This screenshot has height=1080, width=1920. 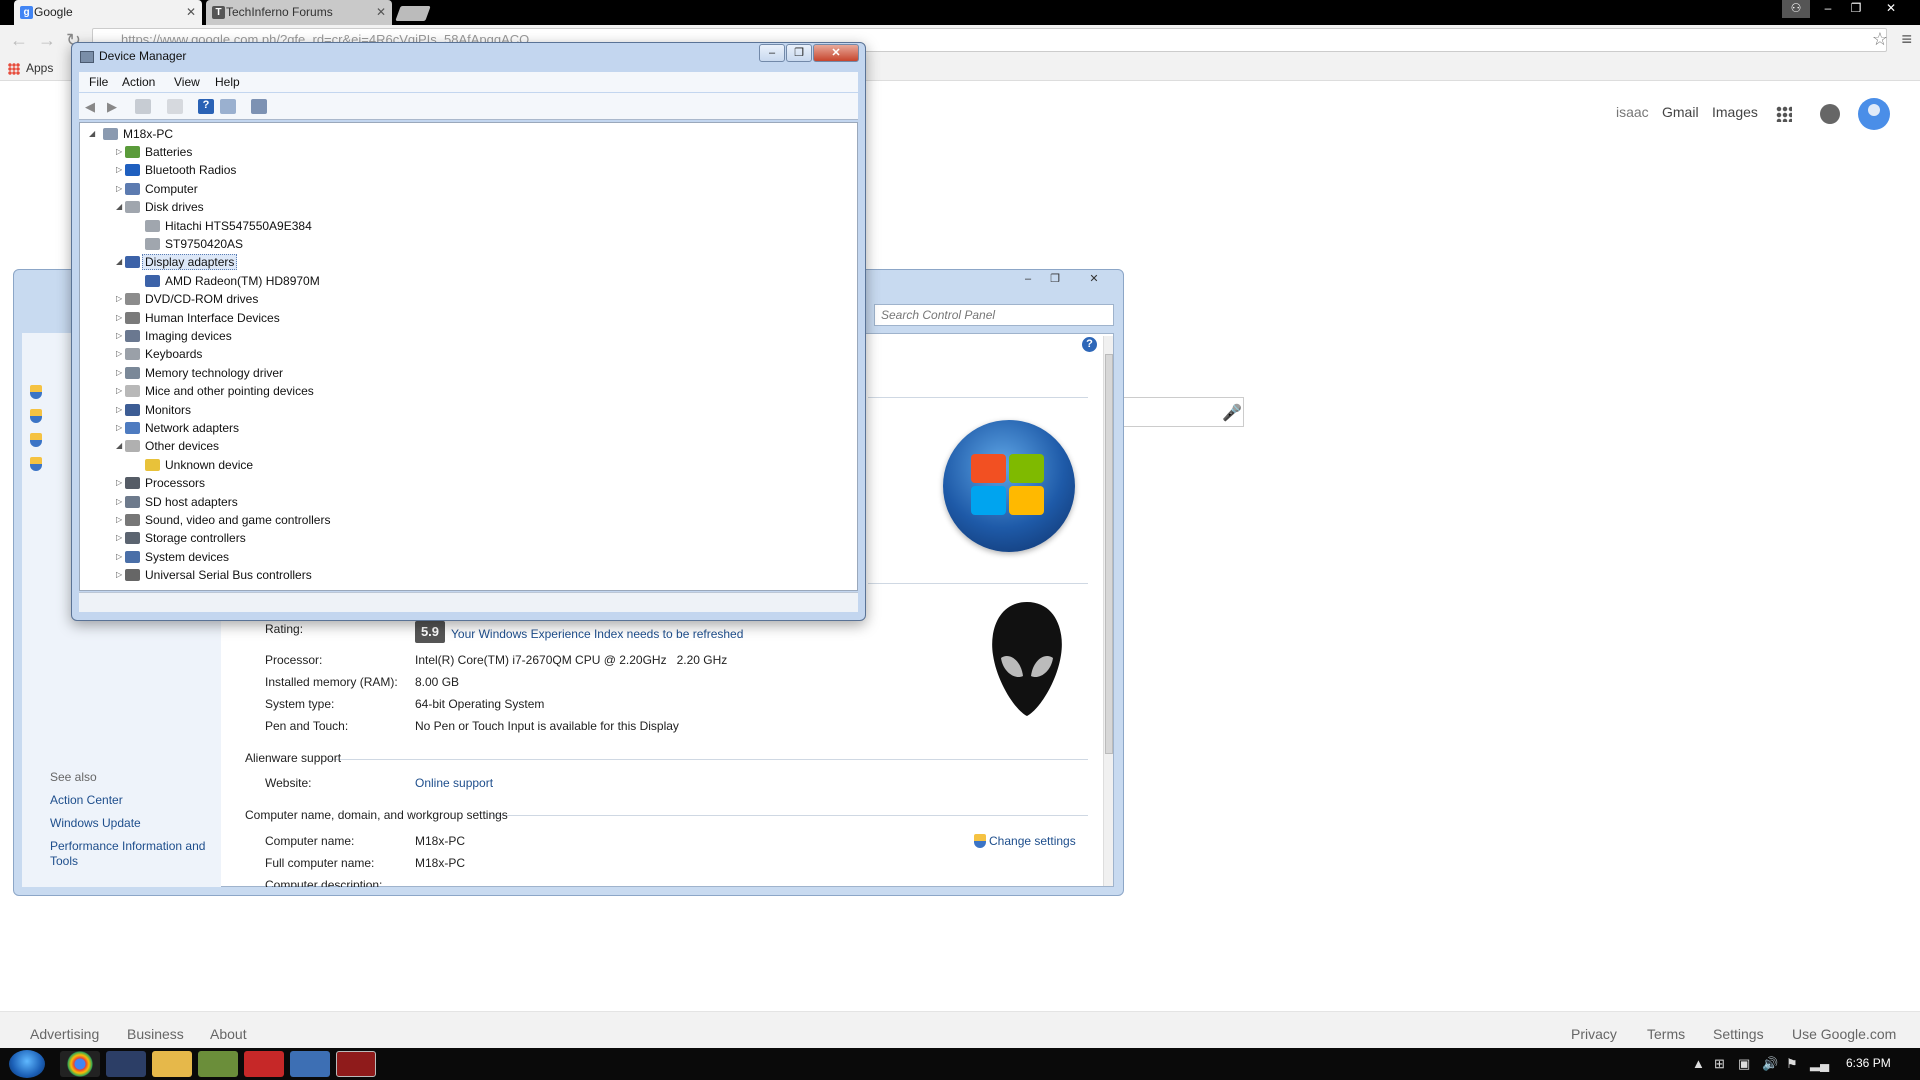 What do you see at coordinates (1868, 1063) in the screenshot?
I see `taskbar-clock: 6:36 PM` at bounding box center [1868, 1063].